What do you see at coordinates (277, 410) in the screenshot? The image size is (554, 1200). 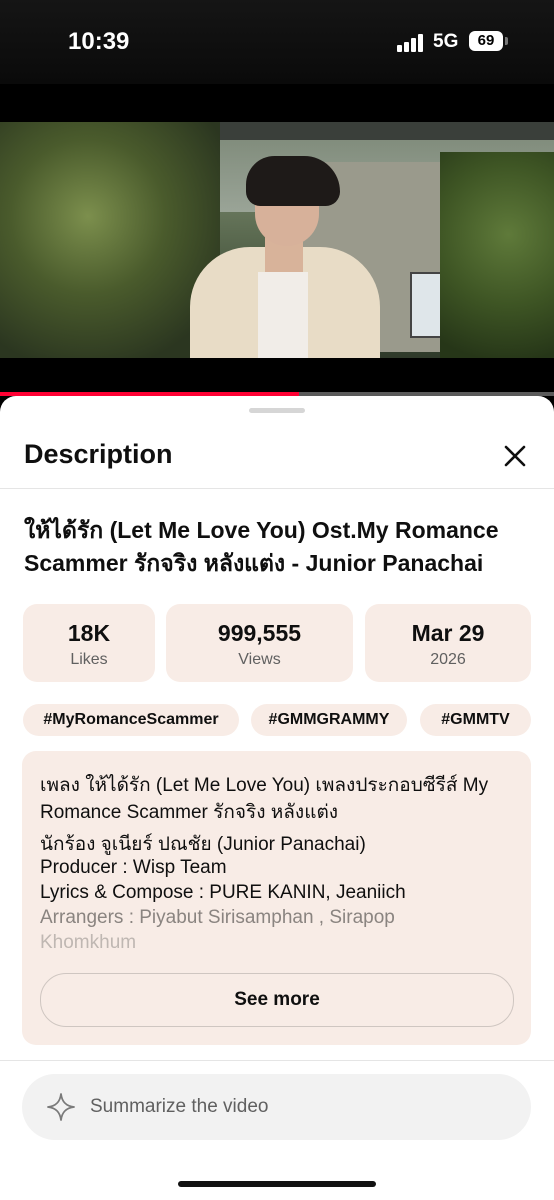 I see `drag-handle` at bounding box center [277, 410].